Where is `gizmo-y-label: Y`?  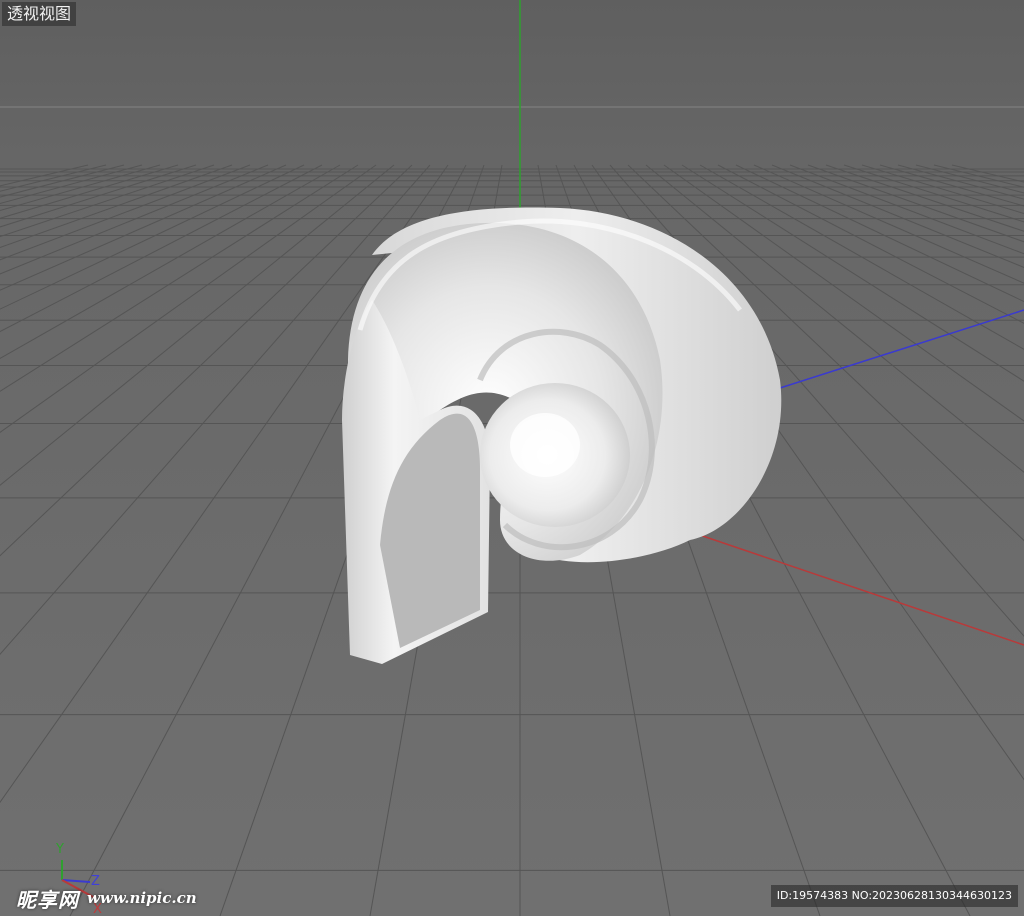 gizmo-y-label: Y is located at coordinates (59, 849).